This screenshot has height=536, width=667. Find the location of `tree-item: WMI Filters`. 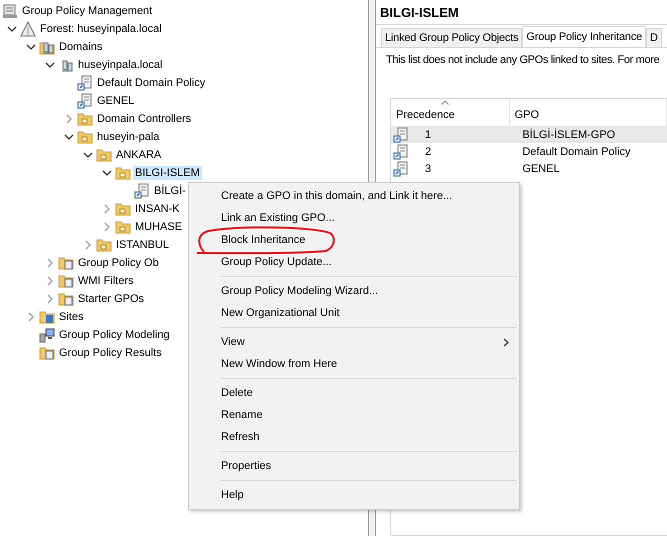

tree-item: WMI Filters is located at coordinates (106, 281).